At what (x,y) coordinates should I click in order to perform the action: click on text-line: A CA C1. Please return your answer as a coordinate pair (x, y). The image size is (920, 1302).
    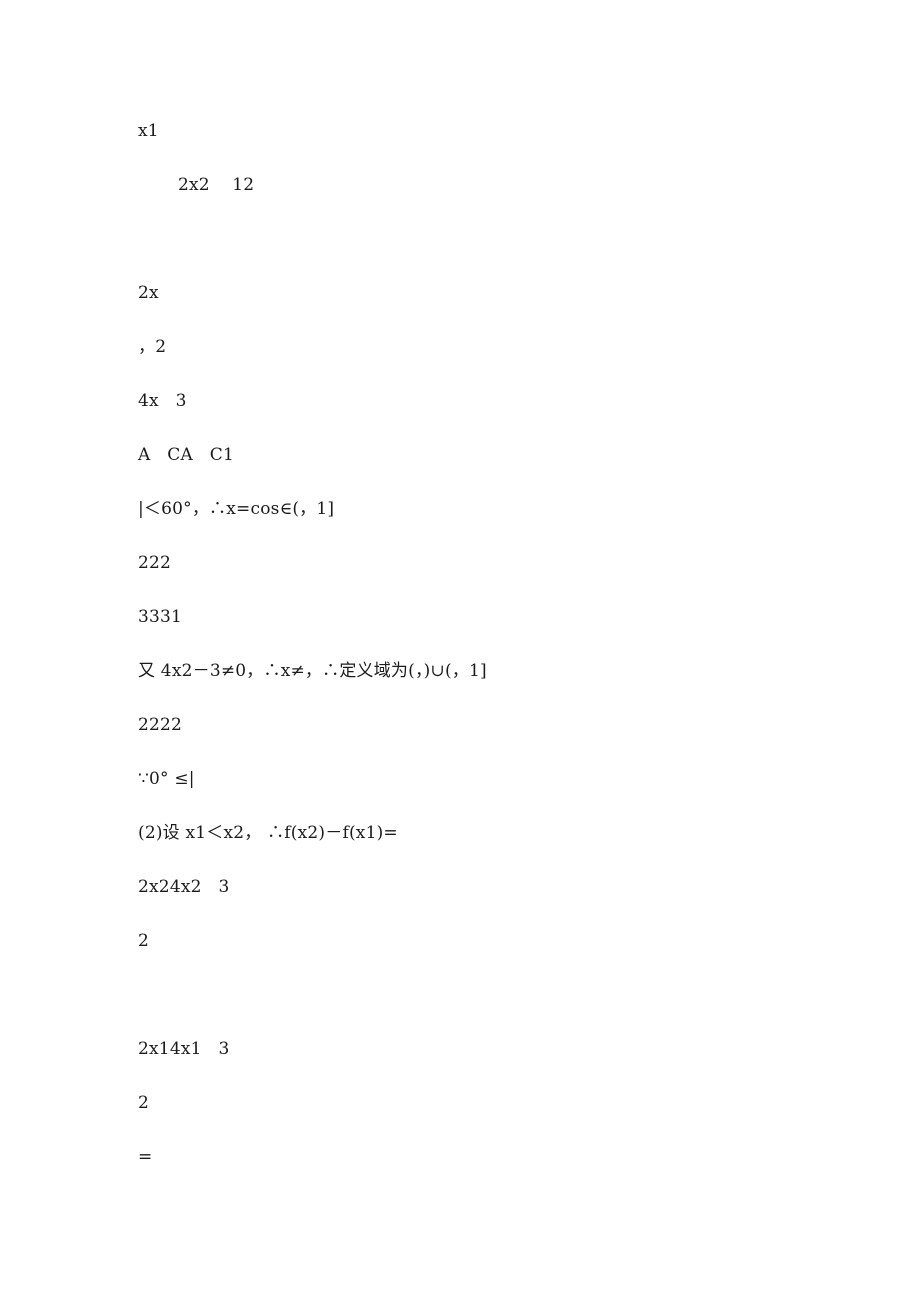
    Looking at the image, I should click on (186, 455).